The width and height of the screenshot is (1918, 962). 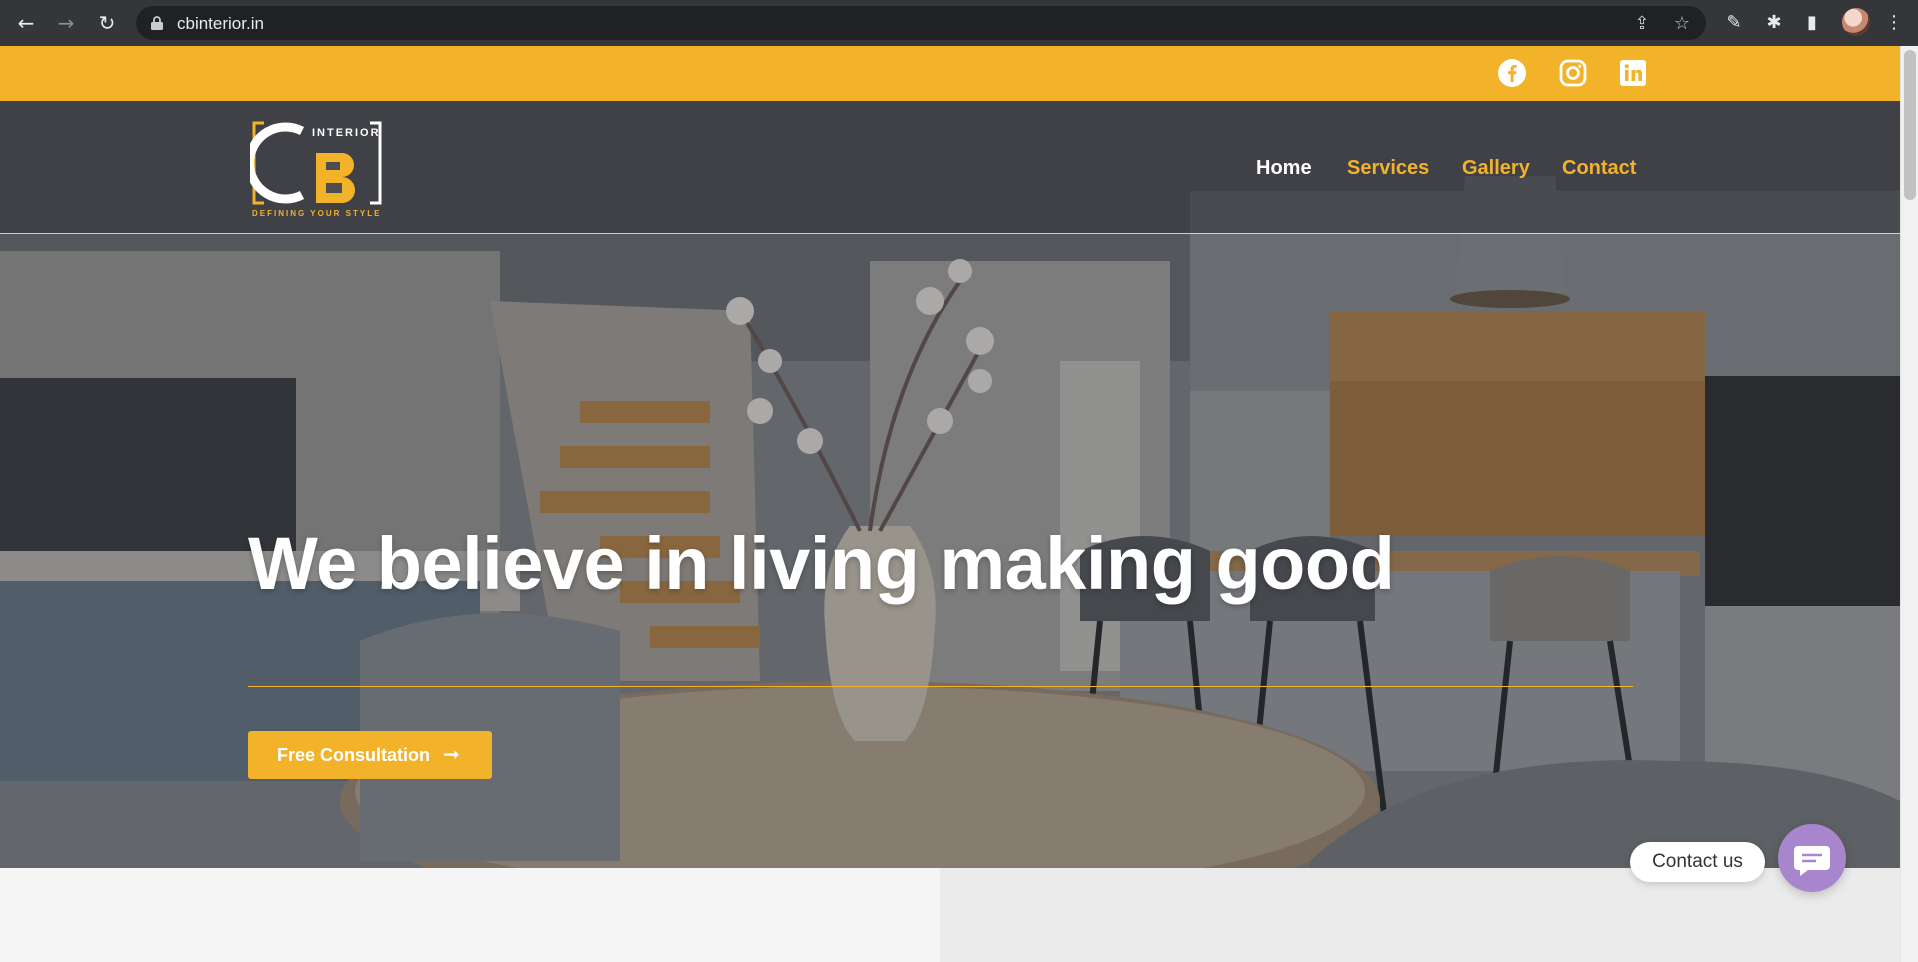 What do you see at coordinates (1573, 73) in the screenshot?
I see `instagram-icon` at bounding box center [1573, 73].